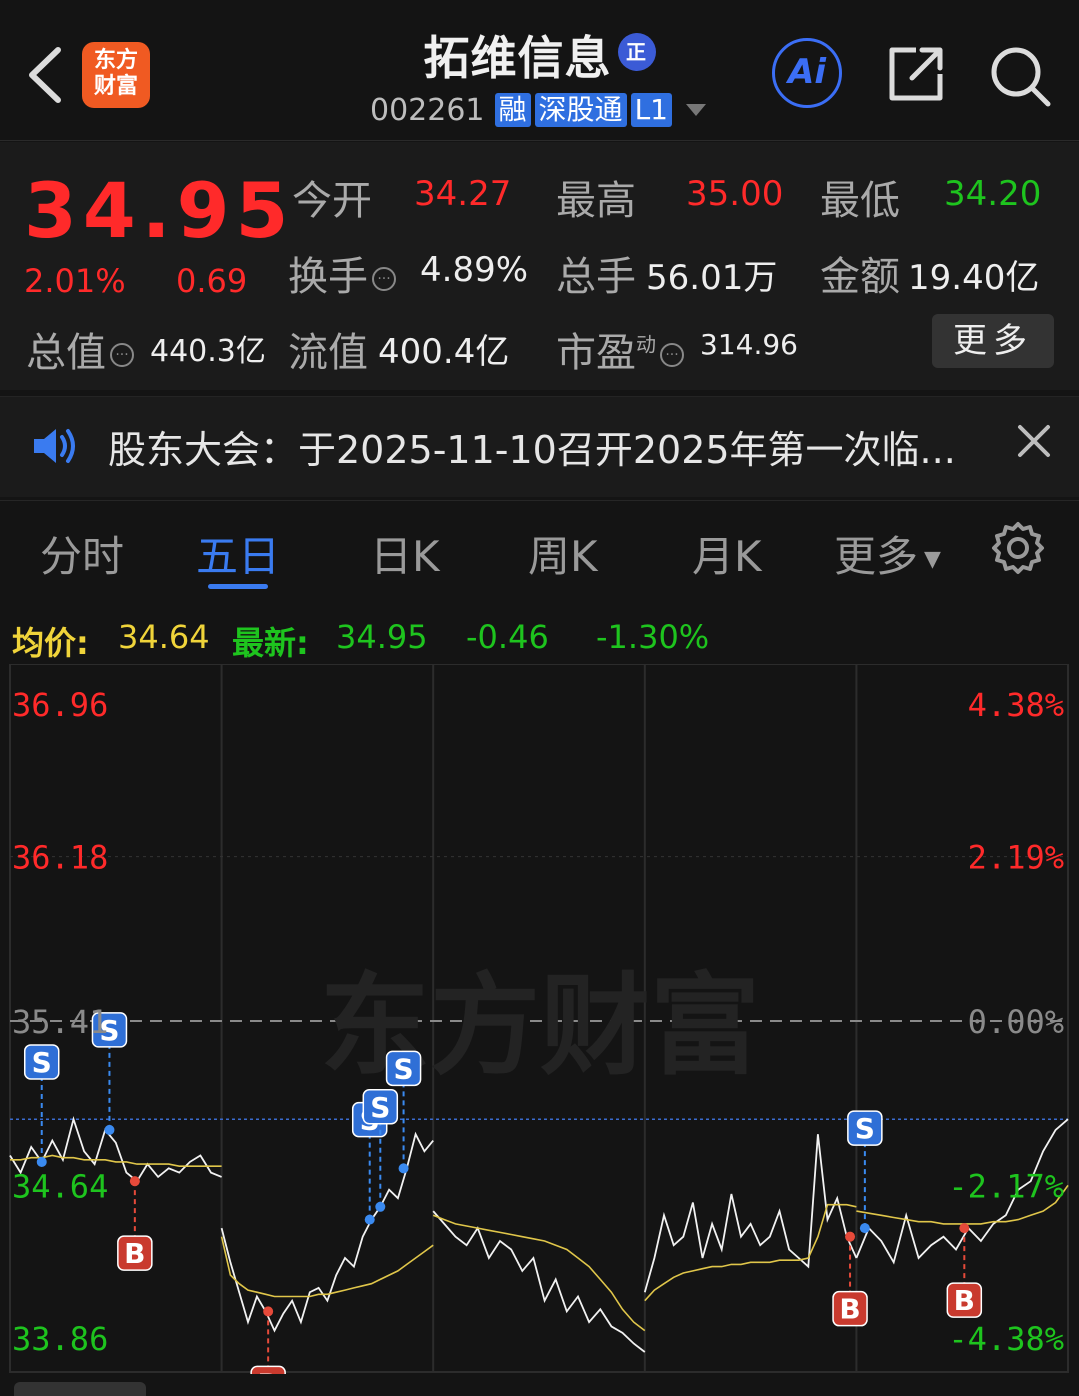 This screenshot has width=1079, height=1396. Describe the element at coordinates (75, 281) in the screenshot. I see `change-percent: 2.01%` at that location.